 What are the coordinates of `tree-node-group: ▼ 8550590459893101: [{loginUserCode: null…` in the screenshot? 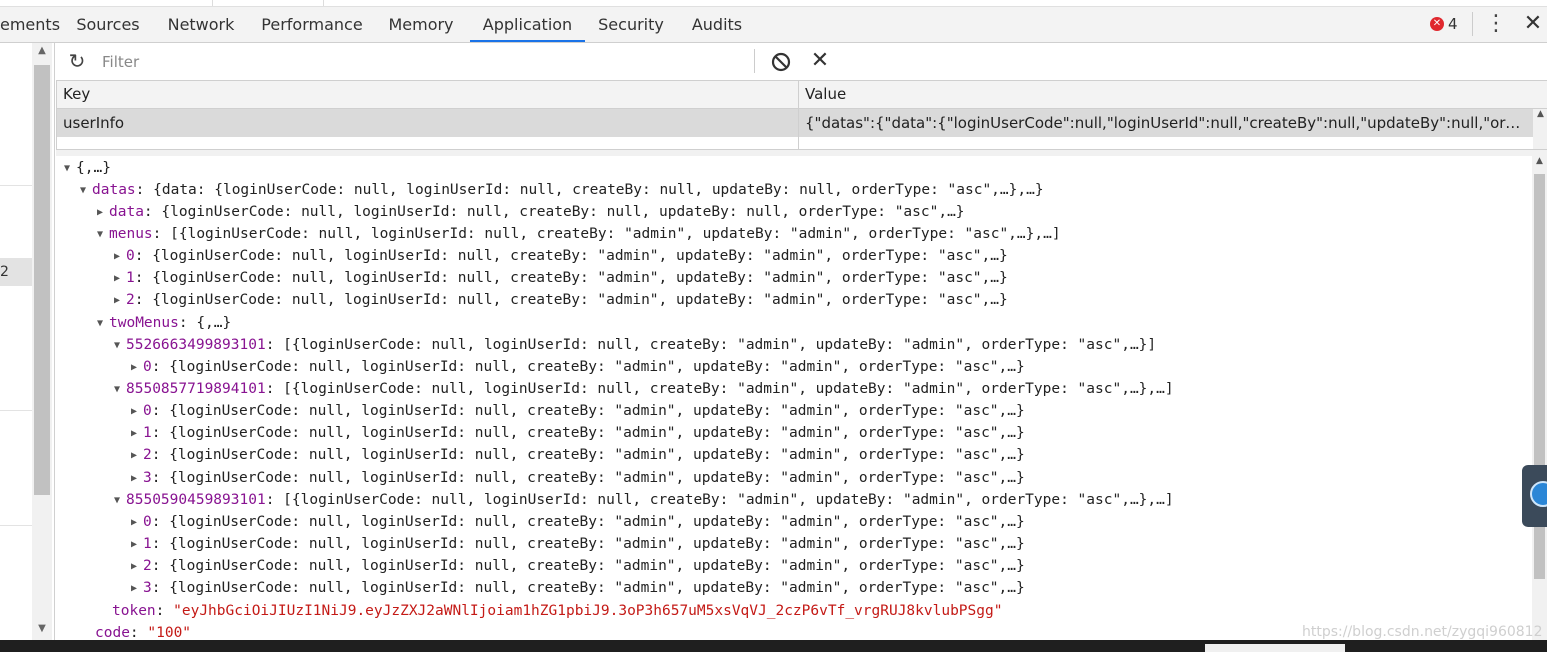 It's located at (644, 500).